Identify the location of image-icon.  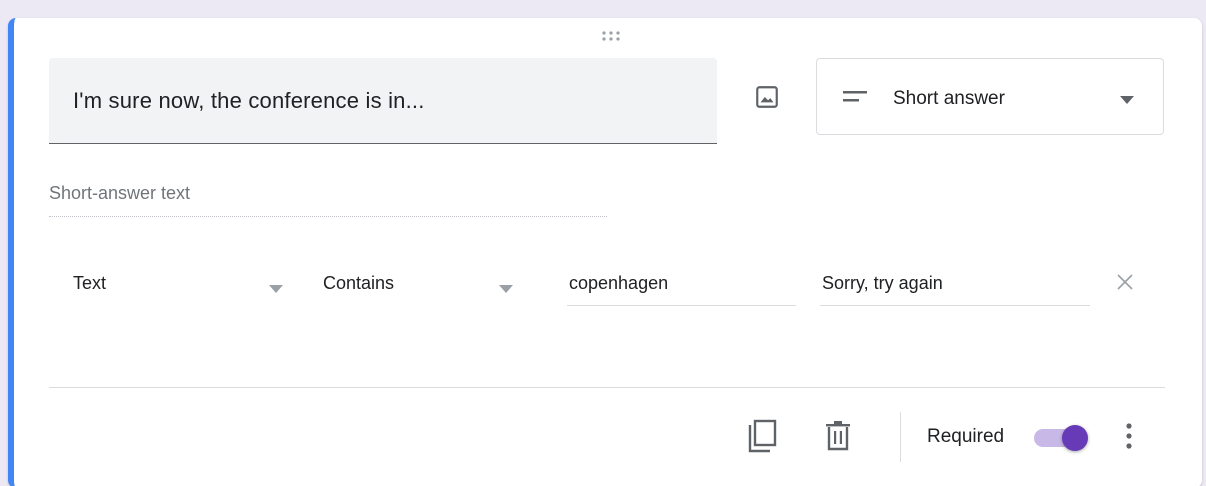
(767, 97).